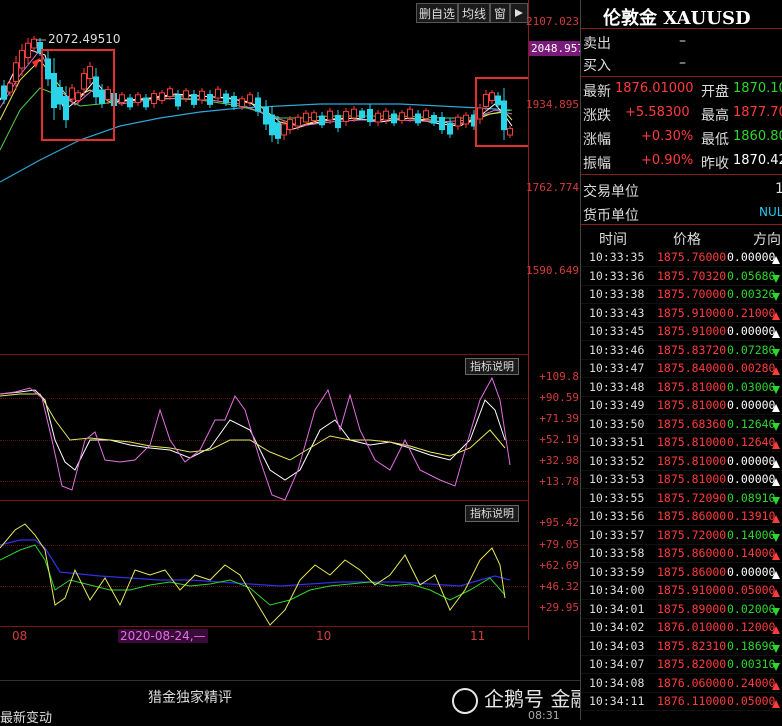 This screenshot has height=726, width=782. I want to click on tick-row: 10:33:47 1875.84000 0.00280, so click(681, 368).